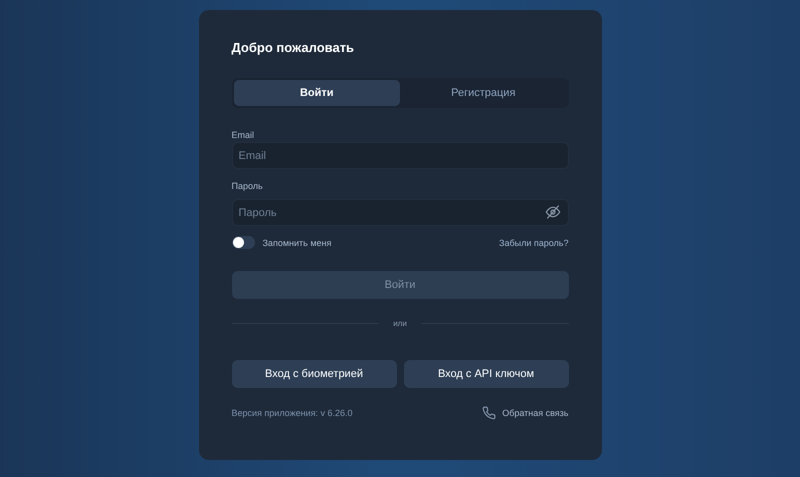  Describe the element at coordinates (243, 242) in the screenshot. I see `remember-toggle` at that location.